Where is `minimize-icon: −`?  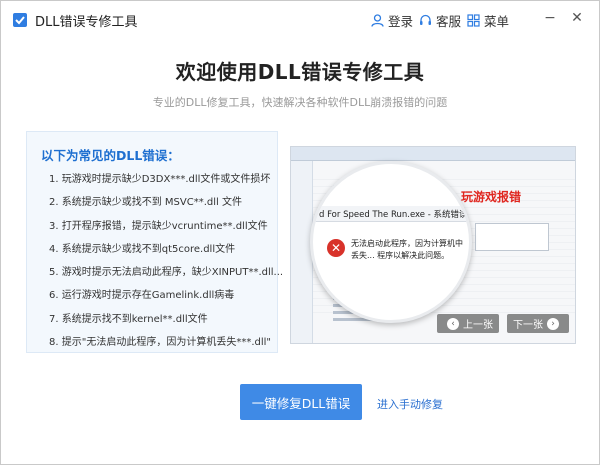 minimize-icon: − is located at coordinates (550, 18).